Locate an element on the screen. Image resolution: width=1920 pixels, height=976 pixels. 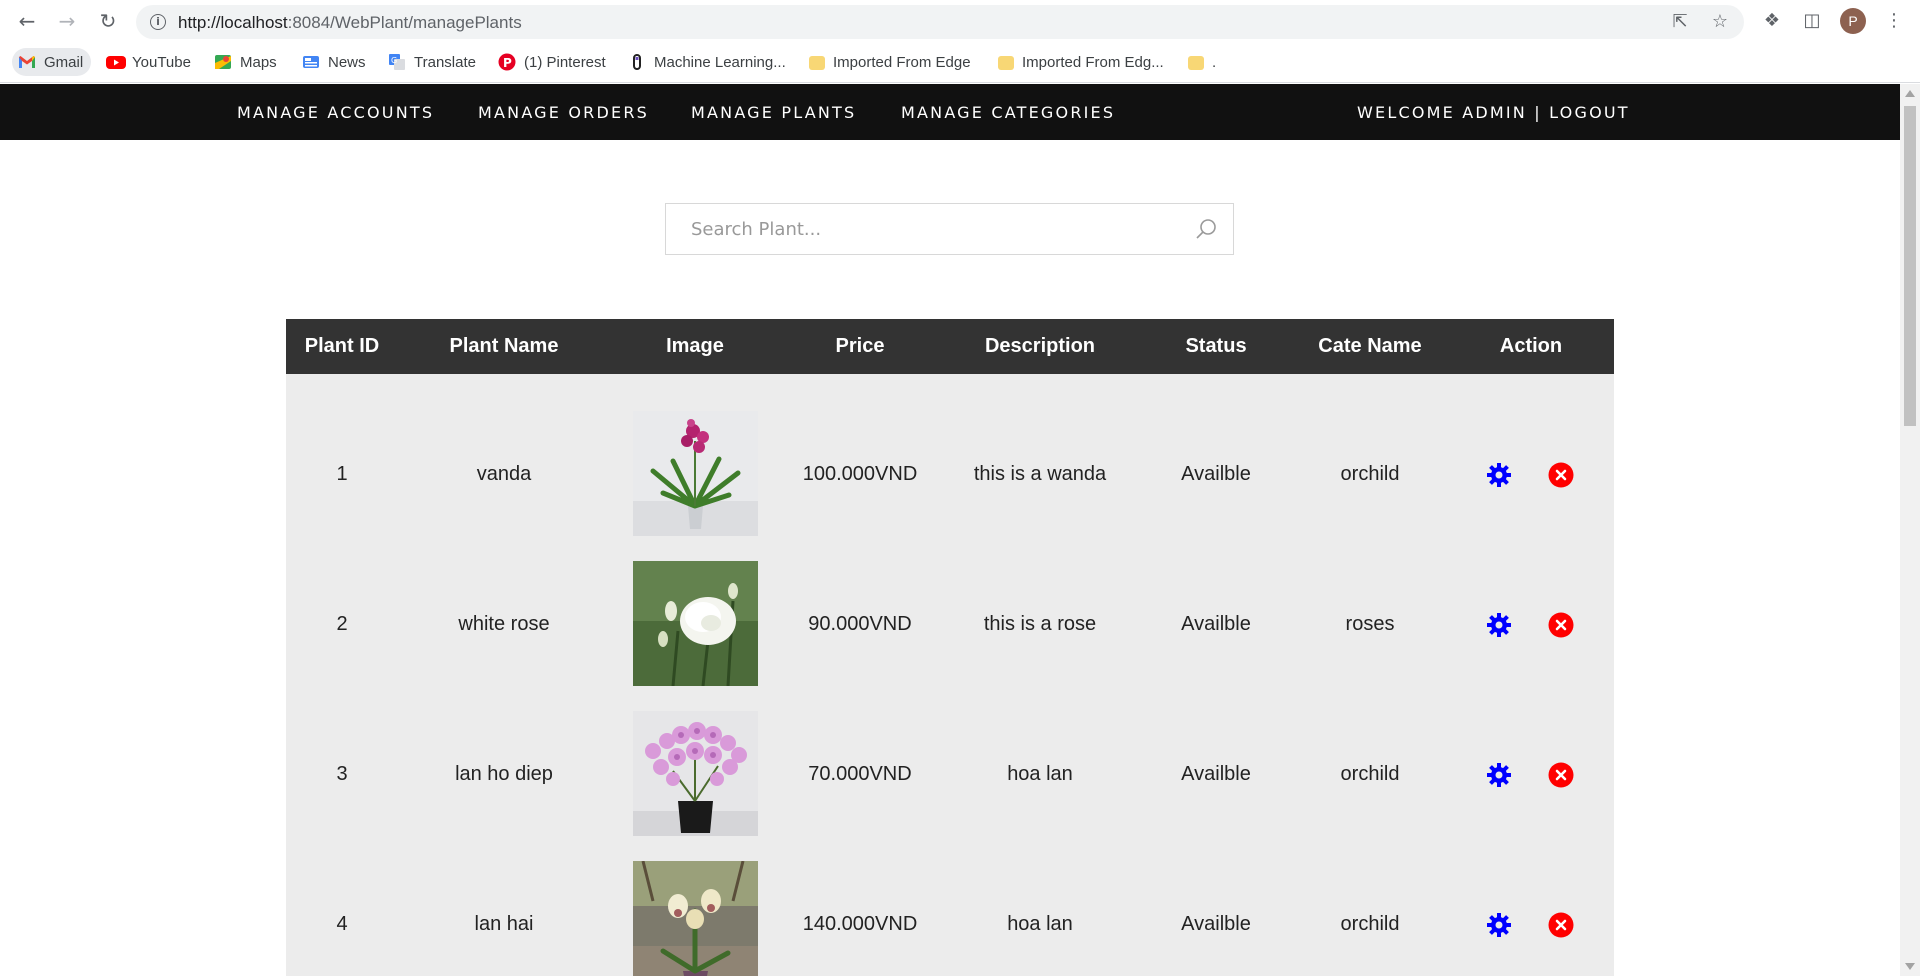
cell-plant-name: vanda is located at coordinates (504, 474).